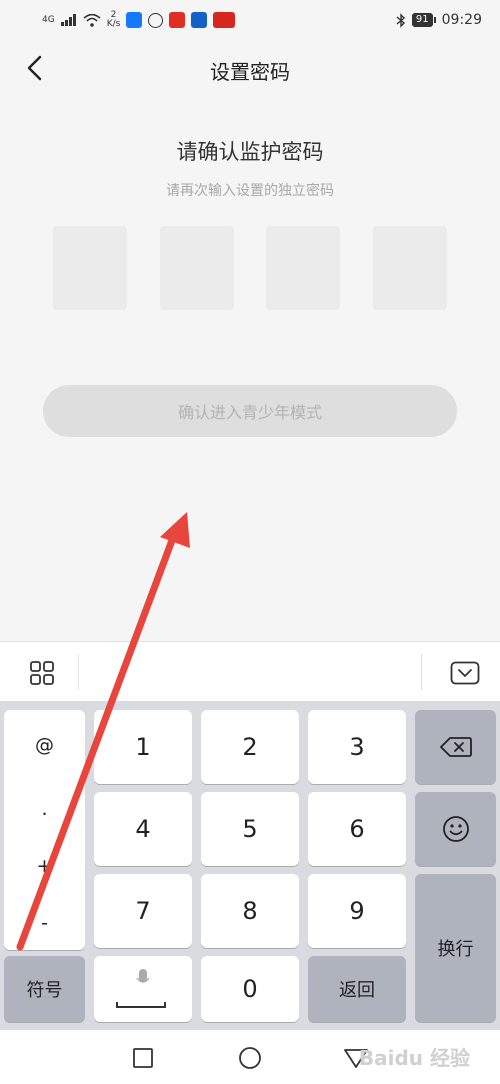  Describe the element at coordinates (143, 976) in the screenshot. I see `mic-icon` at that location.